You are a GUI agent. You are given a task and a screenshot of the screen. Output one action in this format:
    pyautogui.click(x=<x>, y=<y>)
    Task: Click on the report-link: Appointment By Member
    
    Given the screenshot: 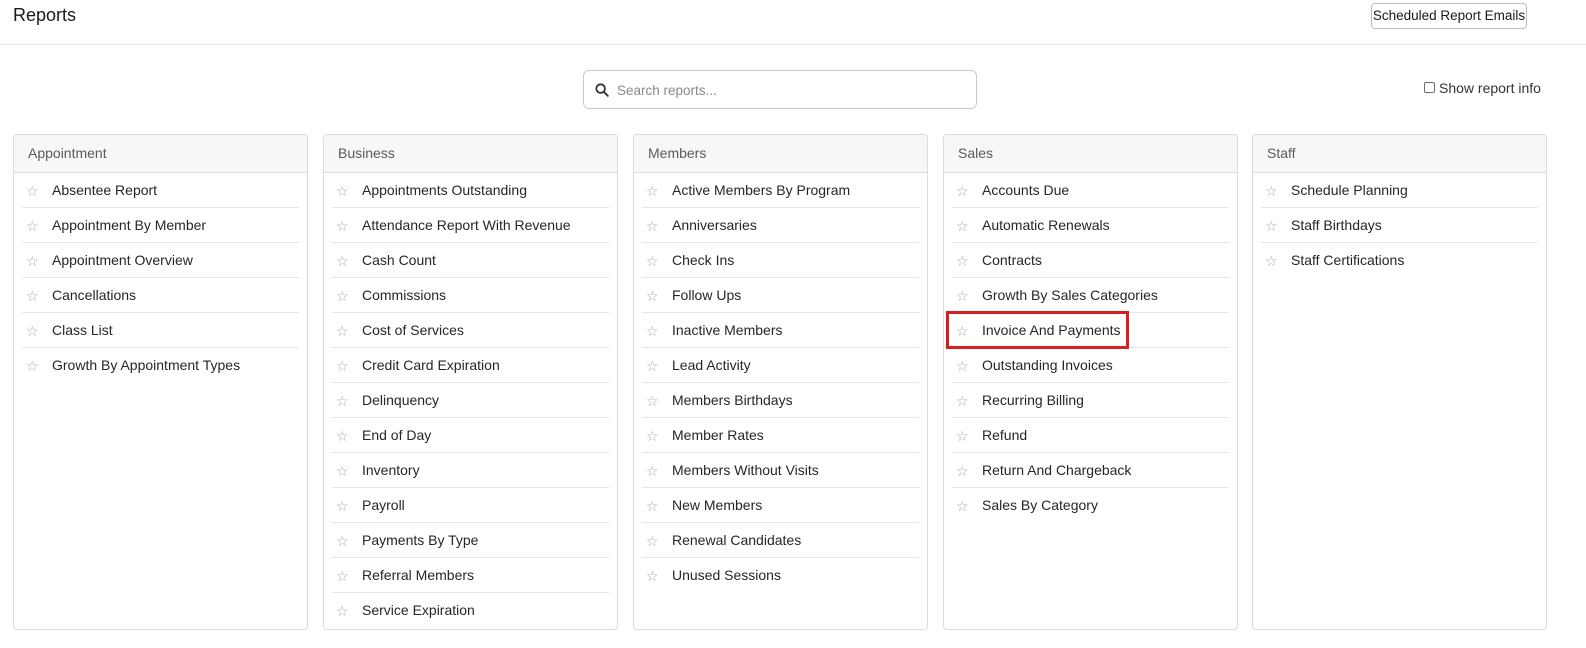 What is the action you would take?
    pyautogui.click(x=129, y=225)
    